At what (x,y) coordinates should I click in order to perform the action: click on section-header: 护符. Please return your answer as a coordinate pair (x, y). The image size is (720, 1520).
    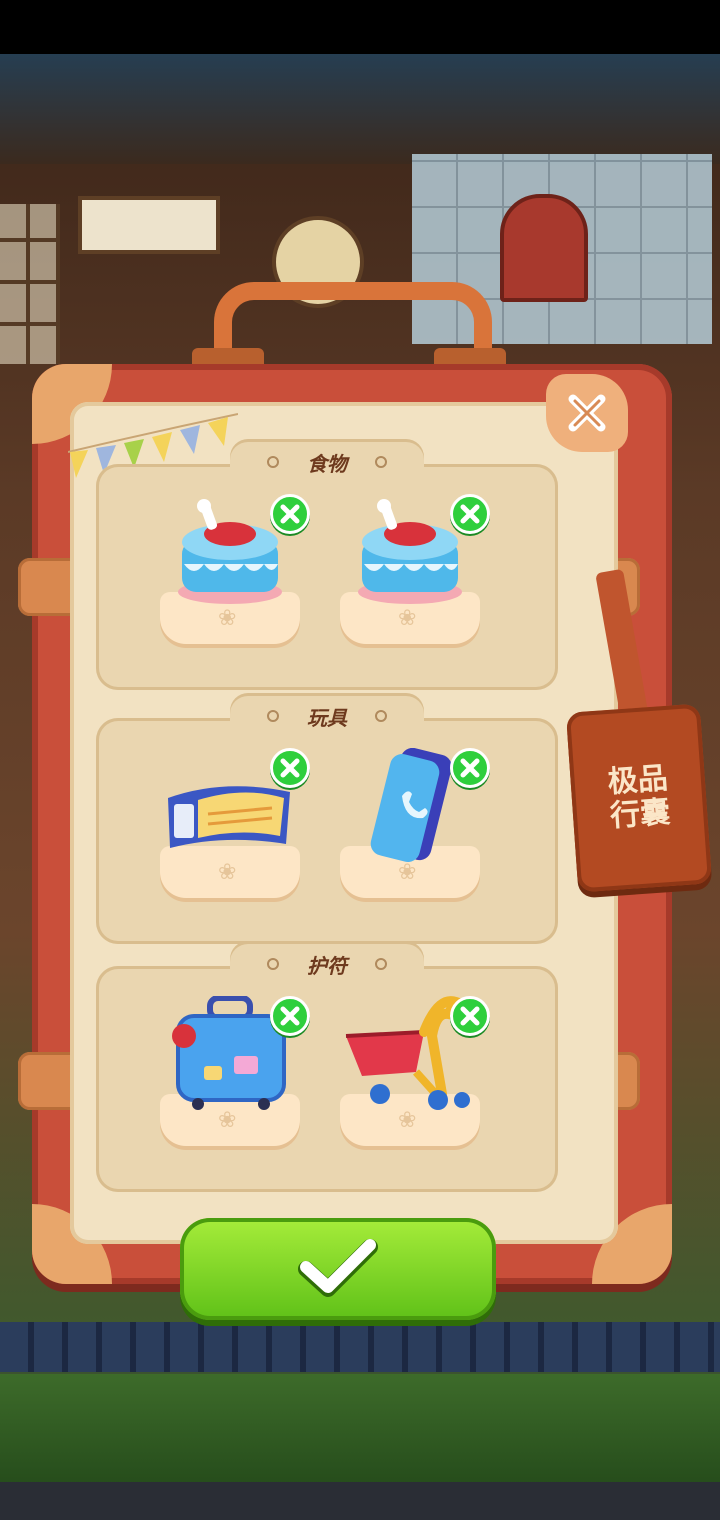
    Looking at the image, I should click on (327, 964).